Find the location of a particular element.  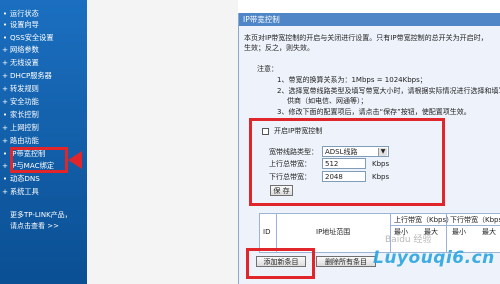

sidebar-item-label: 安全功能 is located at coordinates (24, 101).